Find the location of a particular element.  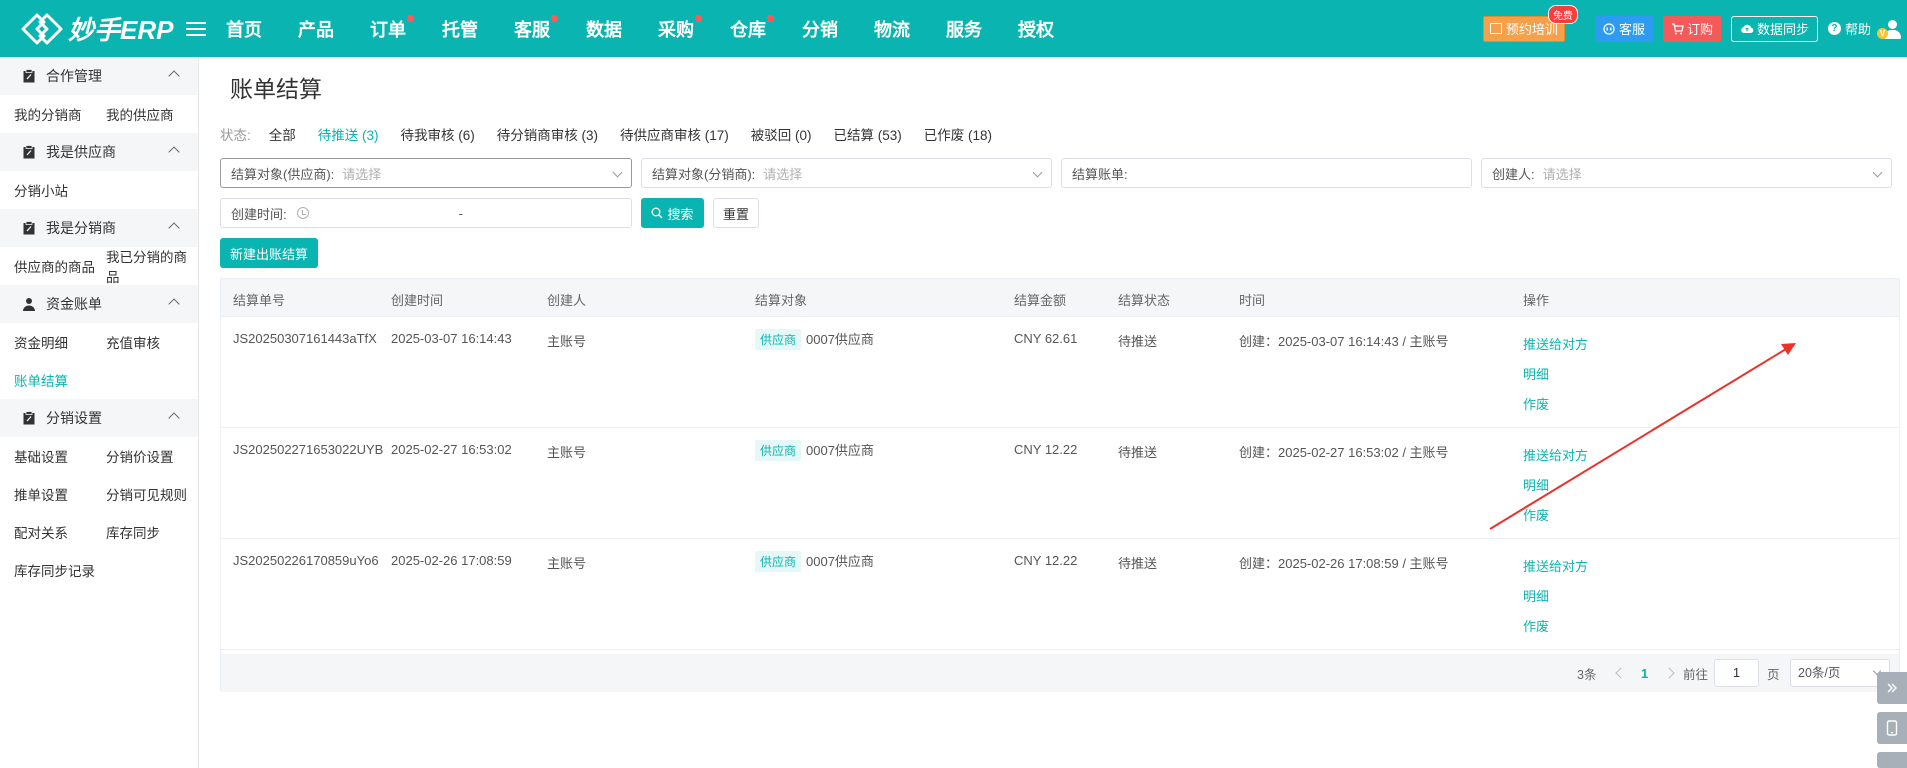

status-filter-item: 已作废 (18) is located at coordinates (958, 134).